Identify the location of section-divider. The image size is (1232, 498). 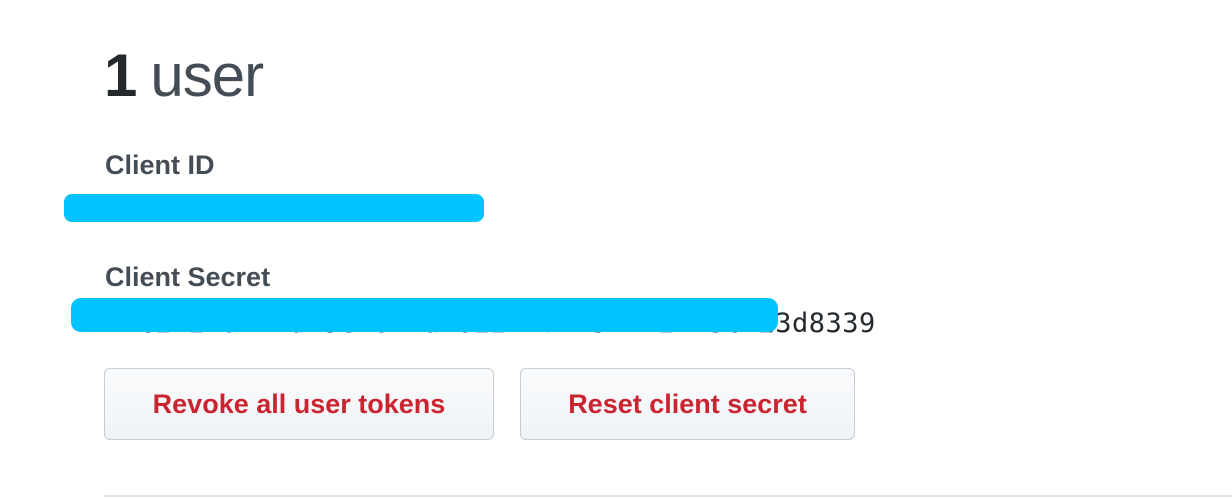
(668, 496).